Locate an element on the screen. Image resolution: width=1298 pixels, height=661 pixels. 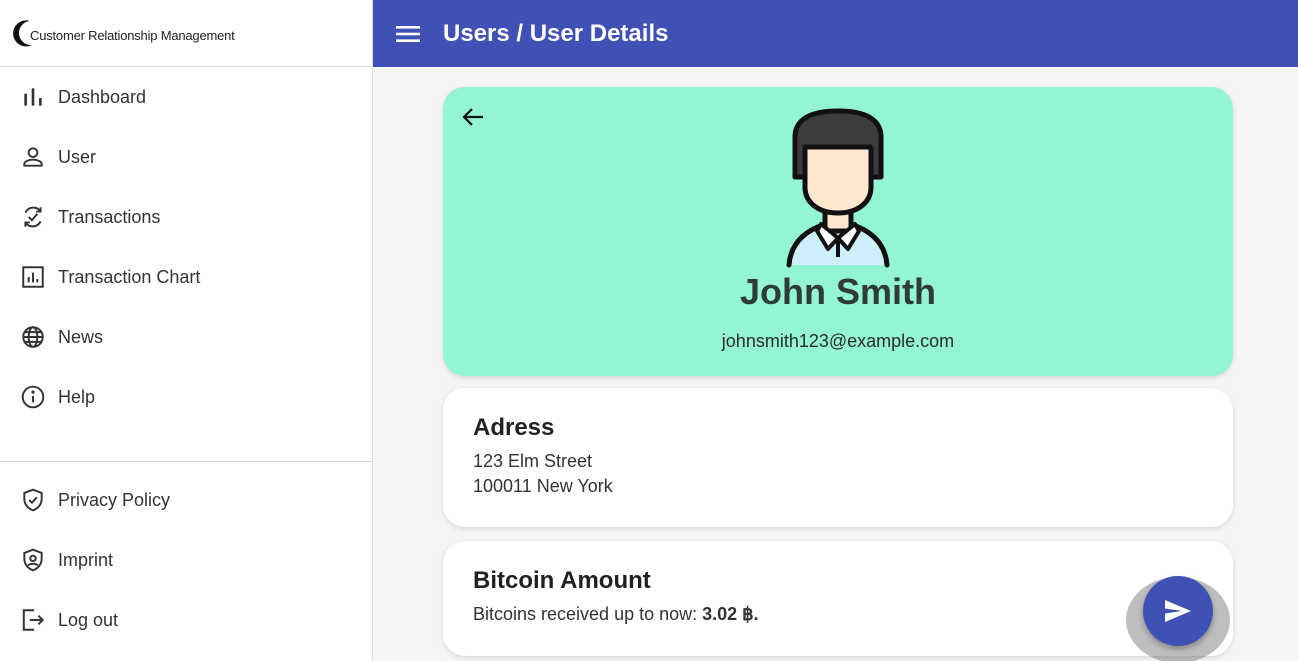
menu-button is located at coordinates (408, 34).